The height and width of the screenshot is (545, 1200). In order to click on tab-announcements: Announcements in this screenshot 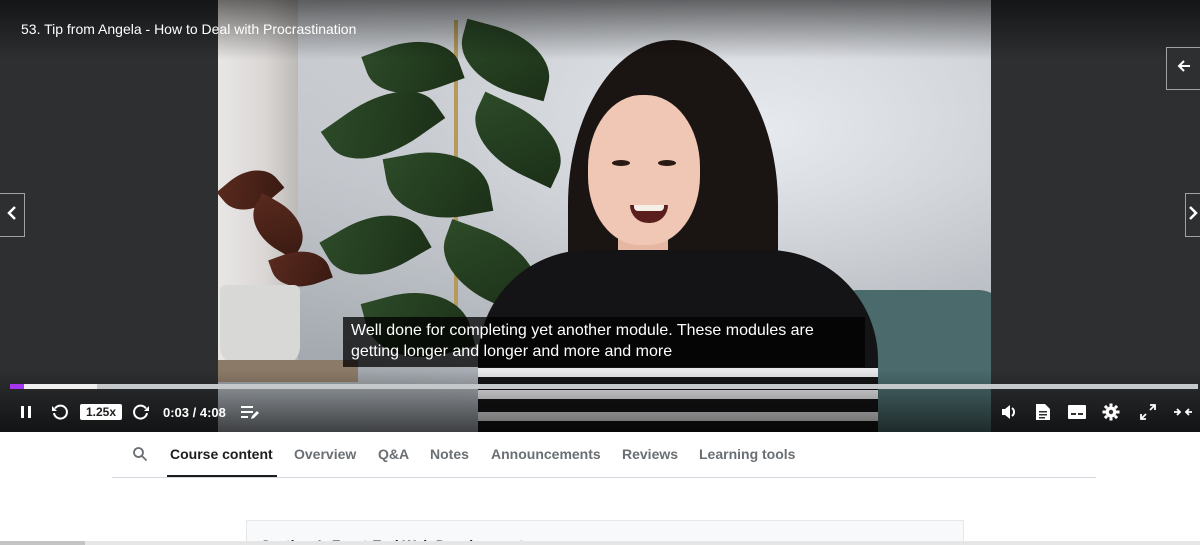, I will do `click(546, 454)`.